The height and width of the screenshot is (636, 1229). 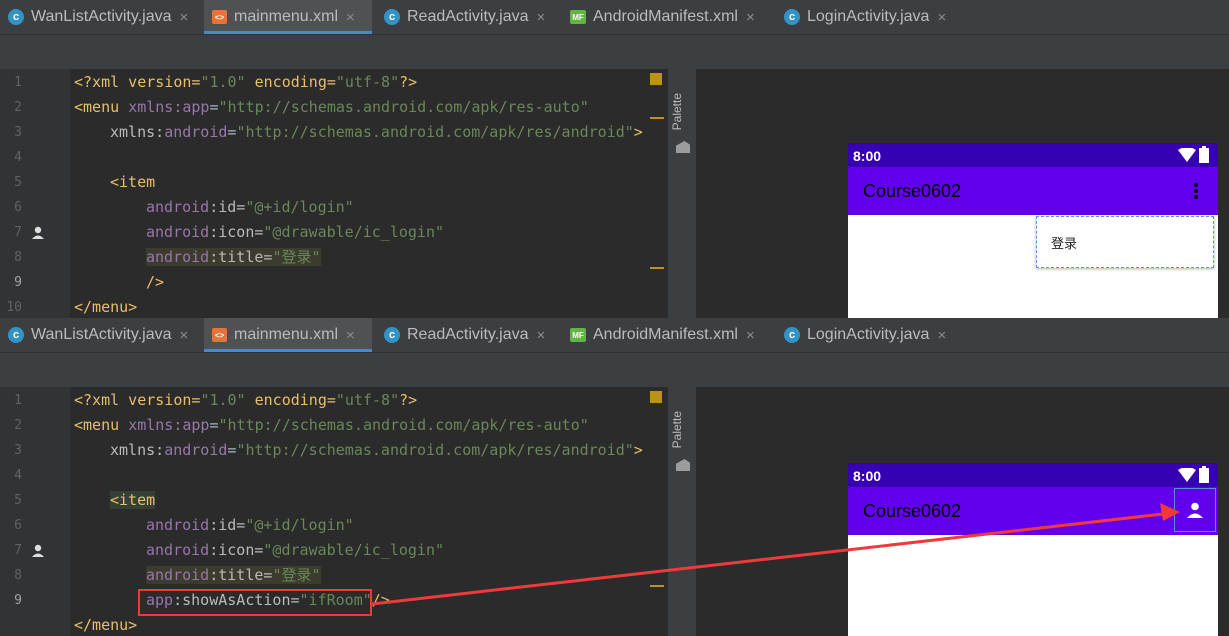 What do you see at coordinates (18, 207) in the screenshot?
I see `line-number: 6` at bounding box center [18, 207].